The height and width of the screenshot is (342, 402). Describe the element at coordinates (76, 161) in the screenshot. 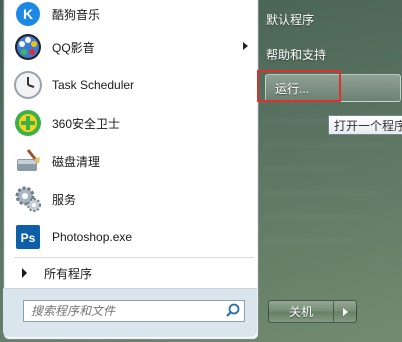

I see `program-label: 磁盘清理` at that location.